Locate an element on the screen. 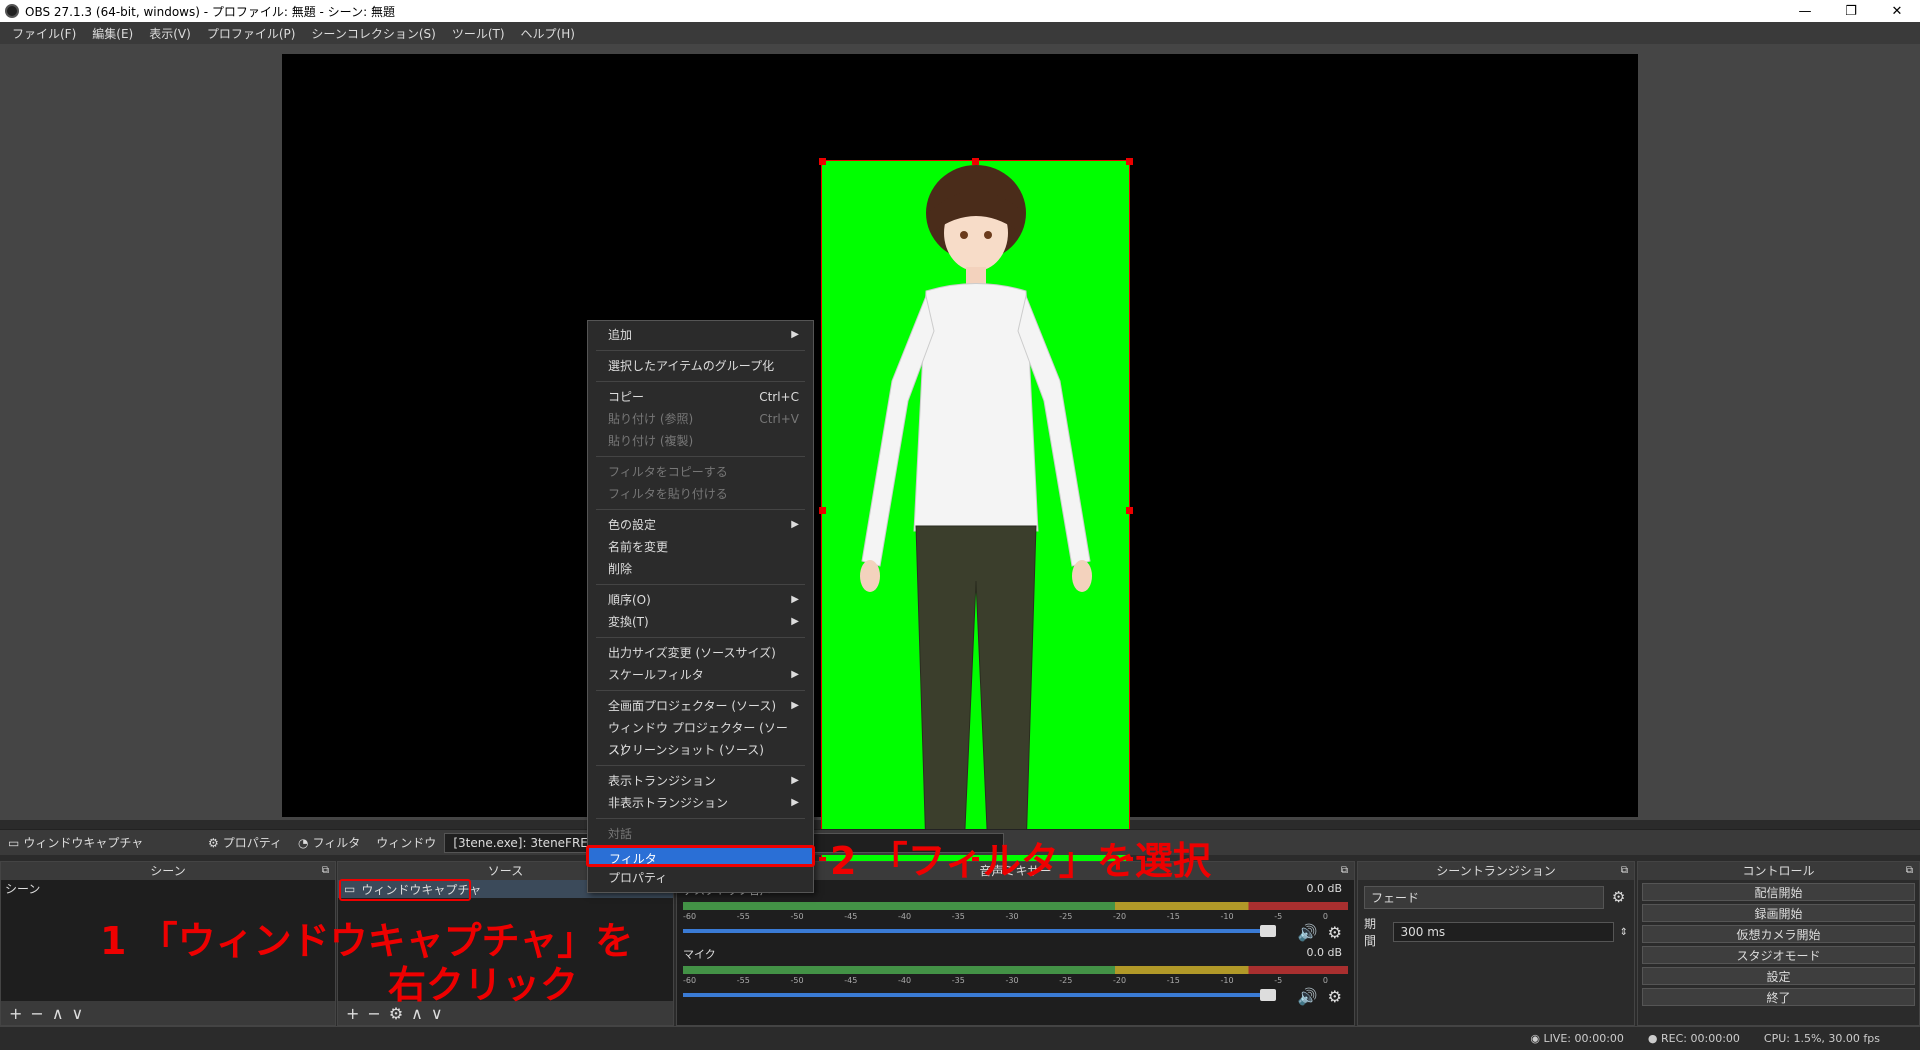  properties-button: ⚙ プロパティ is located at coordinates (245, 842).